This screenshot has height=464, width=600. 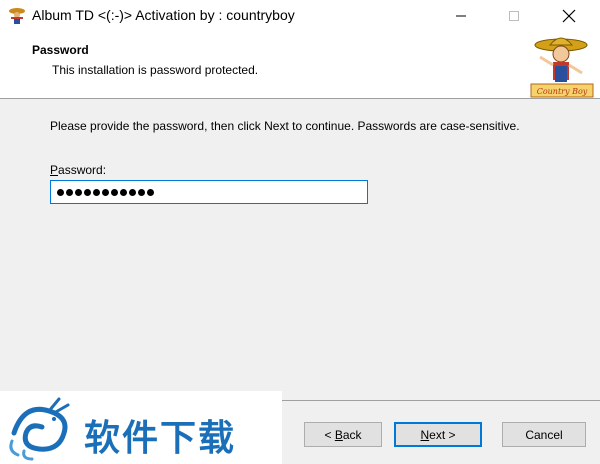 What do you see at coordinates (39, 429) in the screenshot?
I see `dragon-logo-icon` at bounding box center [39, 429].